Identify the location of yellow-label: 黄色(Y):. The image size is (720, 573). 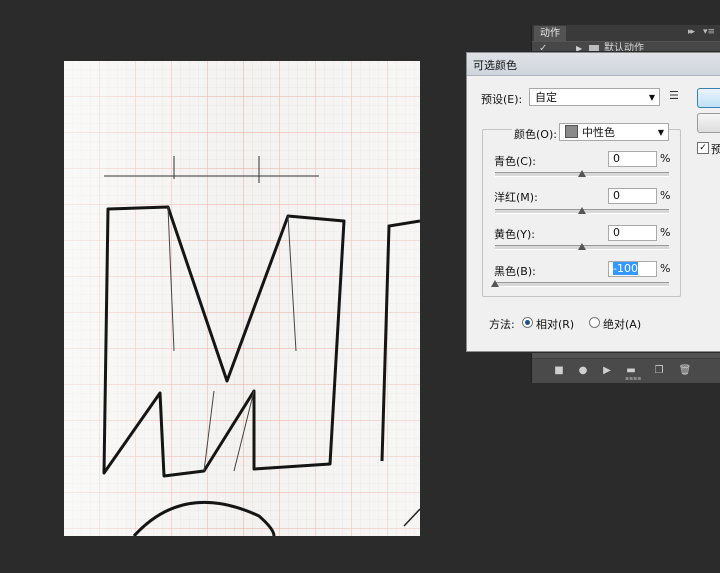
(515, 234).